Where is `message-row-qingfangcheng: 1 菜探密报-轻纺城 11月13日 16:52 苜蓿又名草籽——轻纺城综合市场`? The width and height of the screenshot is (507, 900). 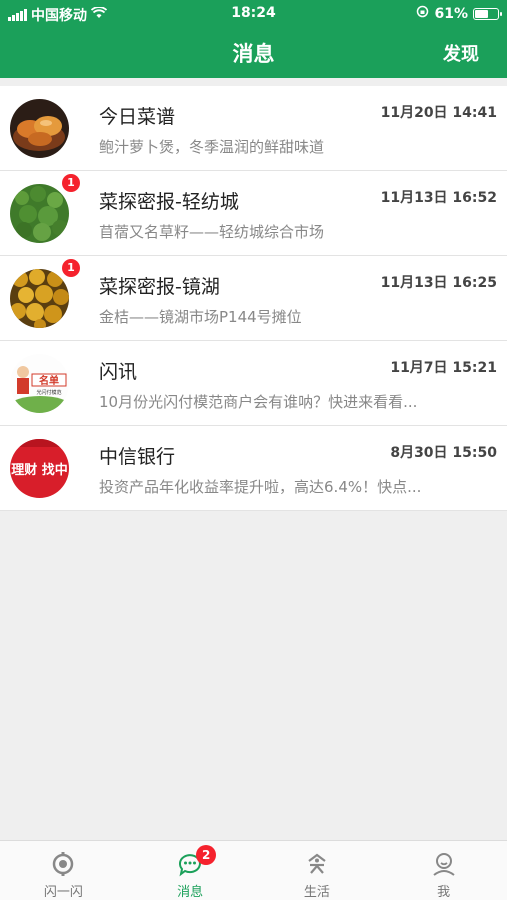
message-row-qingfangcheng: 1 菜探密报-轻纺城 11月13日 16:52 苜蓿又名草籽——轻纺城综合市场 is located at coordinates (253, 213).